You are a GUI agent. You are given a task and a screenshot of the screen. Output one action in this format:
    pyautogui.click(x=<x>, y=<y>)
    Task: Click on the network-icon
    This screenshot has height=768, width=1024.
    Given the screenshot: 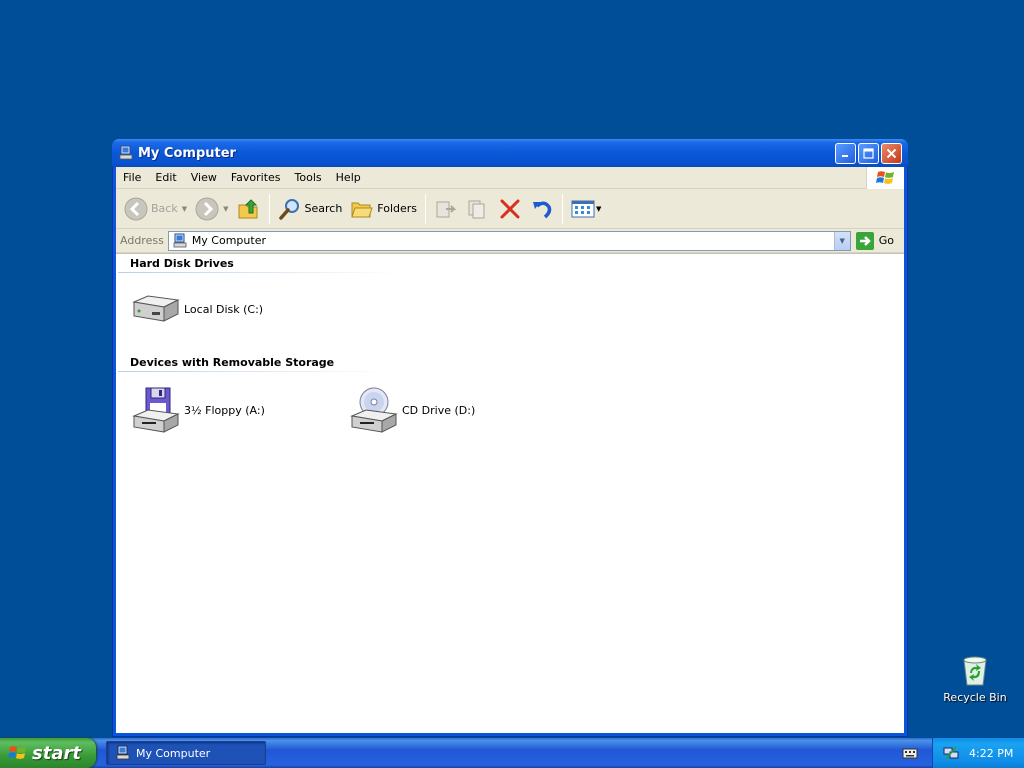 What is the action you would take?
    pyautogui.click(x=951, y=753)
    